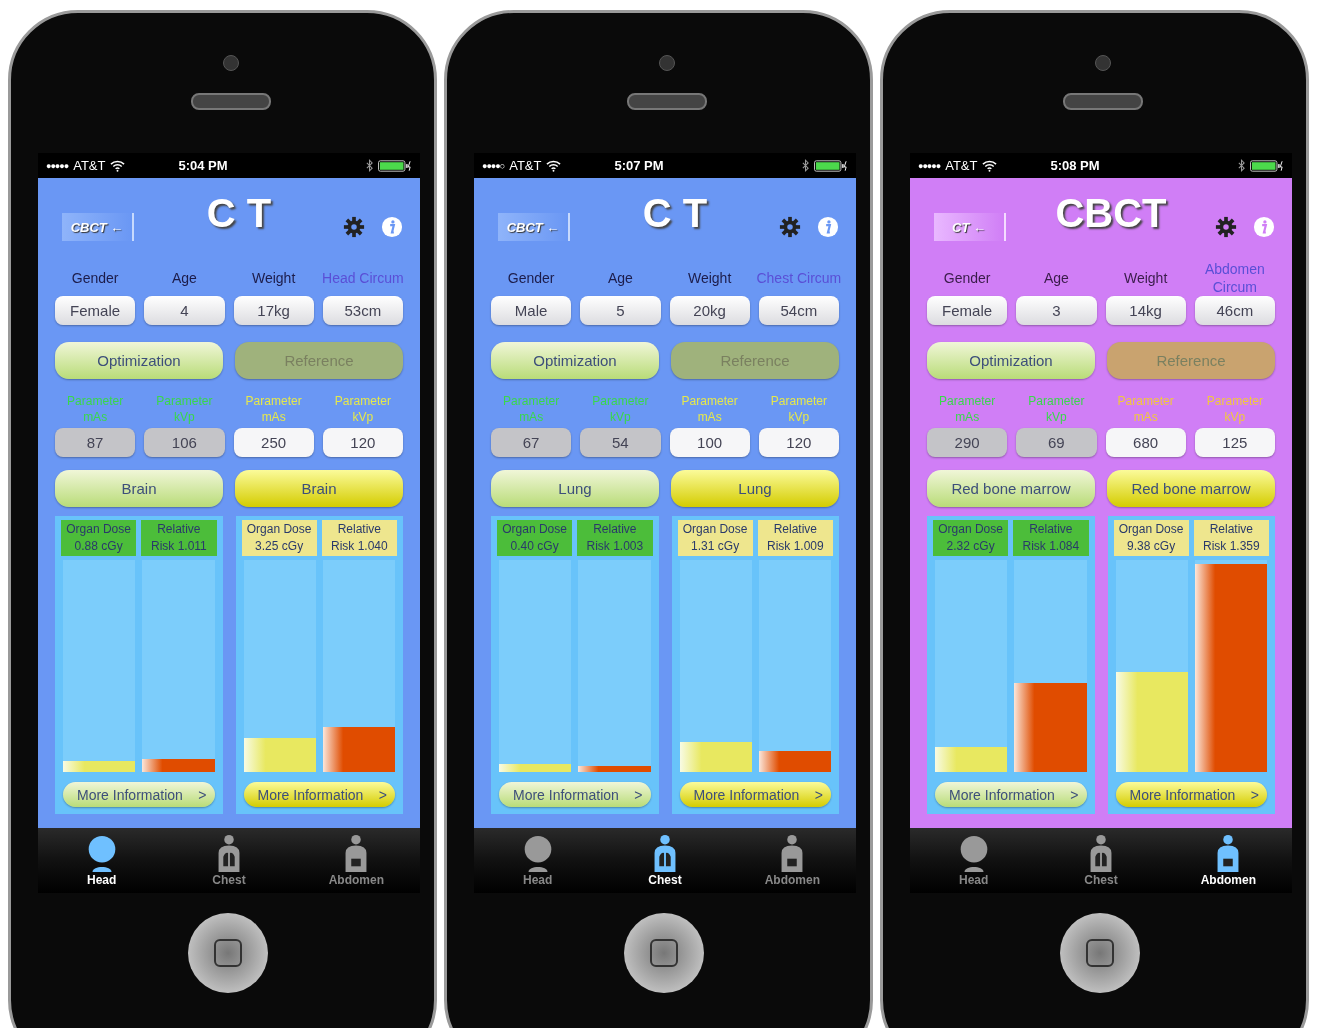 This screenshot has height=1028, width=1333. I want to click on relative-risk-label: Relative Risk 1.359, so click(1231, 538).